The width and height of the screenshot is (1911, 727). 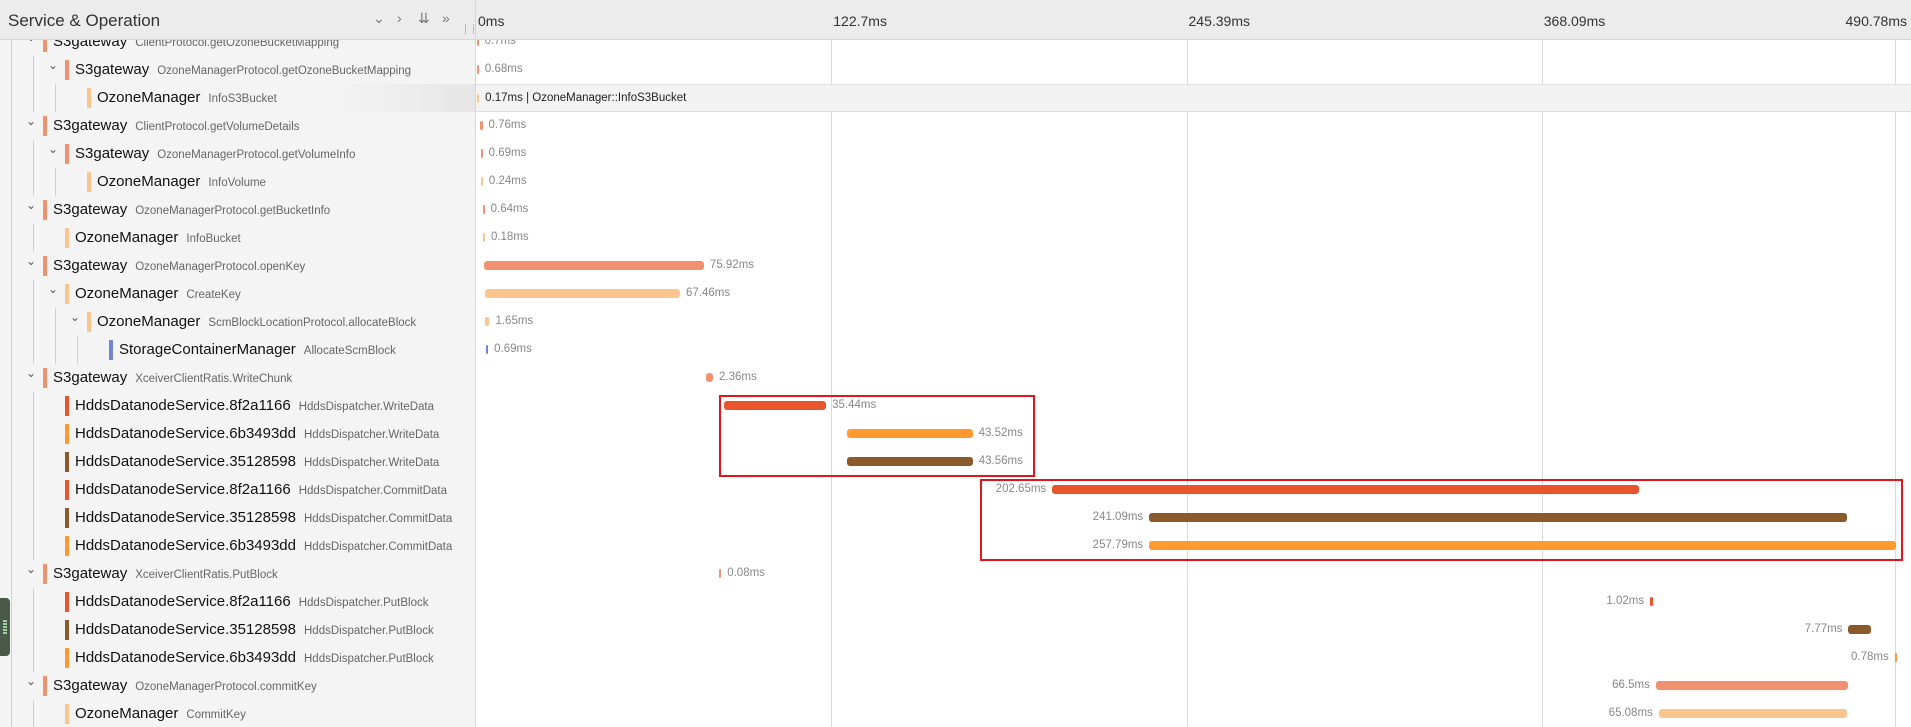 What do you see at coordinates (1193, 48) in the screenshot?
I see `span-bar-row: 0.7ms` at bounding box center [1193, 48].